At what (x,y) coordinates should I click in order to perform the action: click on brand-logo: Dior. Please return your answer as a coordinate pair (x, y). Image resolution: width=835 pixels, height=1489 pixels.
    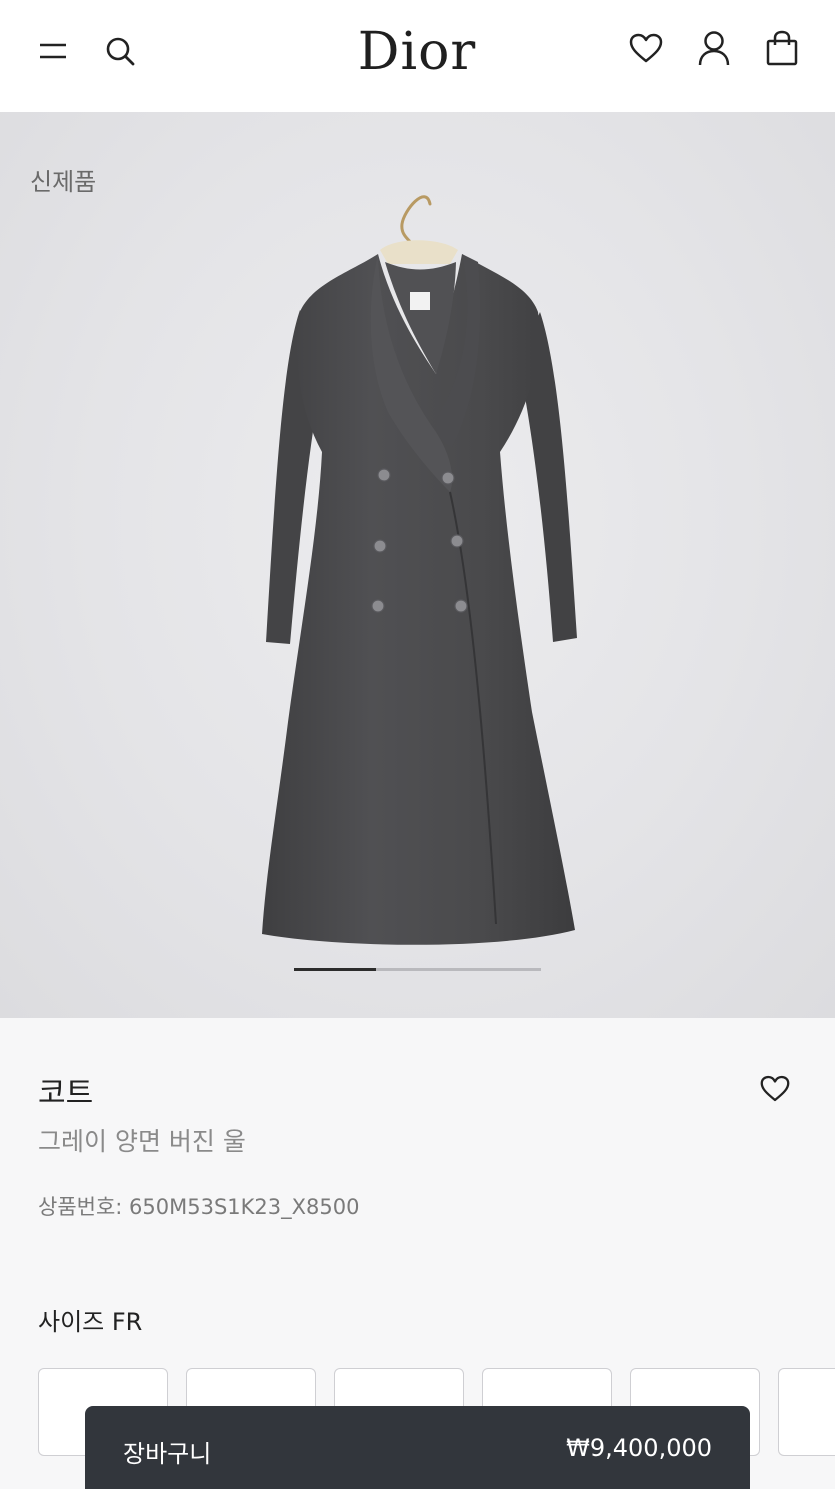
    Looking at the image, I should click on (417, 52).